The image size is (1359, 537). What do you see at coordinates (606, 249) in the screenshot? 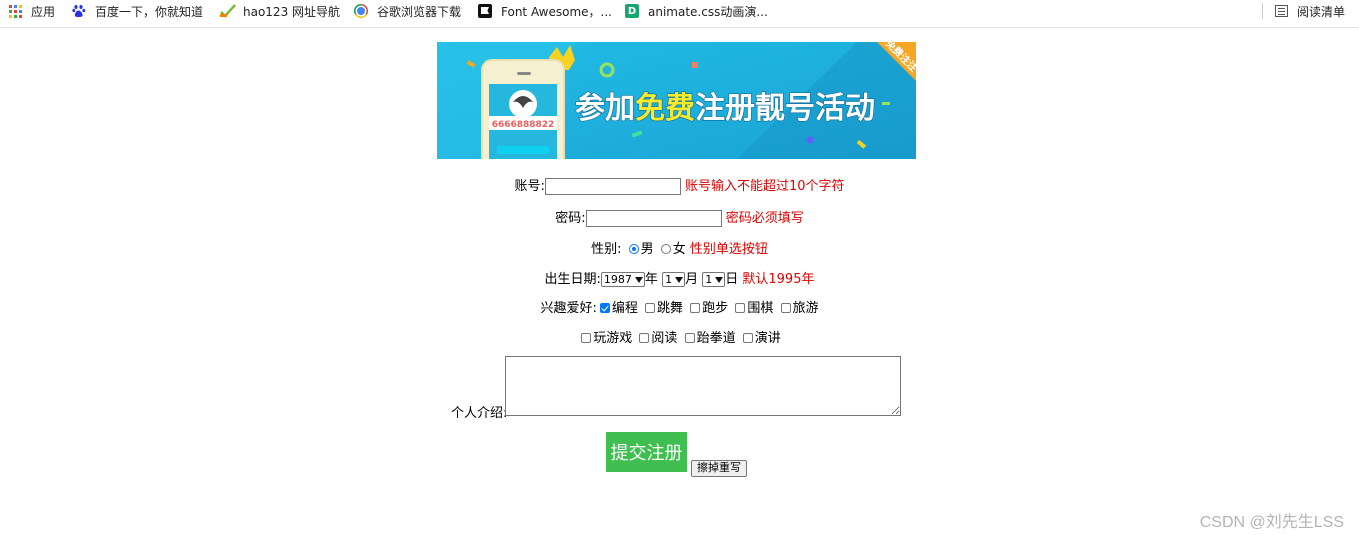
I see `gender-label: 性别:` at bounding box center [606, 249].